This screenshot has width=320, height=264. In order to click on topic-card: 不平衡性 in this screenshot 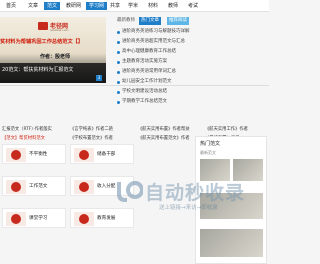, I will do `click(34, 154)`.